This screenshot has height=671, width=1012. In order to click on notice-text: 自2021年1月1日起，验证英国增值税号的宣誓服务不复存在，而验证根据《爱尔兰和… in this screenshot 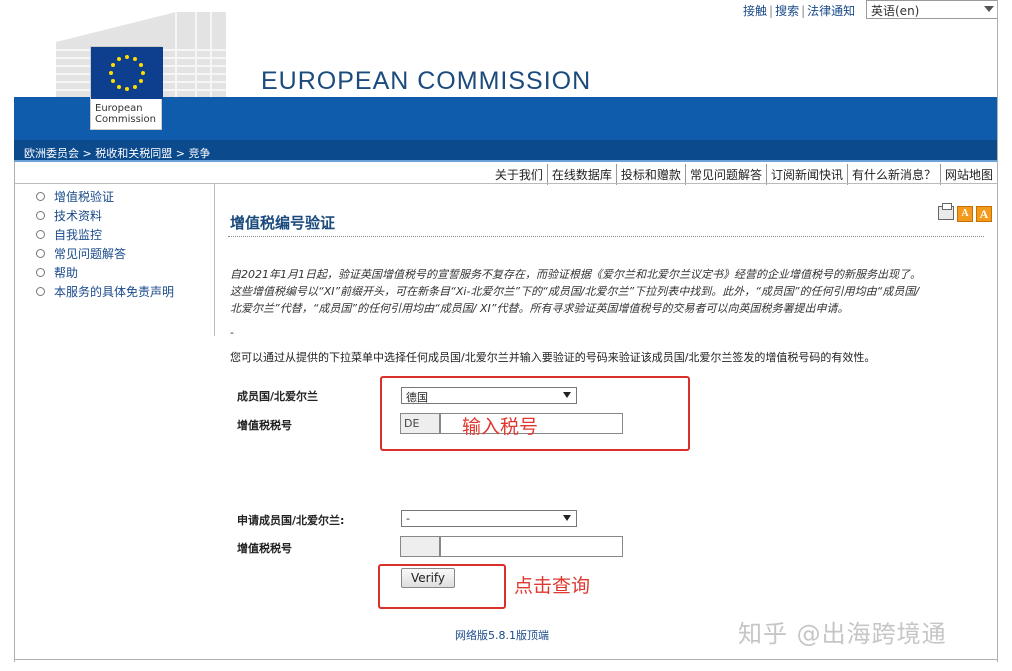, I will do `click(575, 291)`.